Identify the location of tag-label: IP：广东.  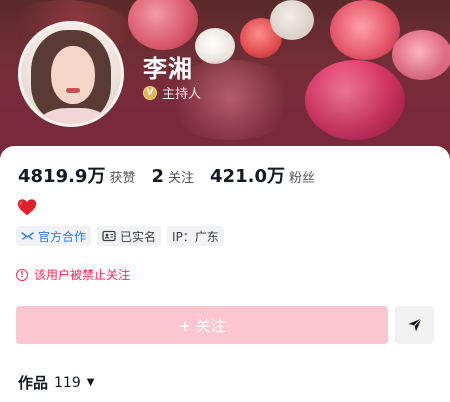
(195, 236).